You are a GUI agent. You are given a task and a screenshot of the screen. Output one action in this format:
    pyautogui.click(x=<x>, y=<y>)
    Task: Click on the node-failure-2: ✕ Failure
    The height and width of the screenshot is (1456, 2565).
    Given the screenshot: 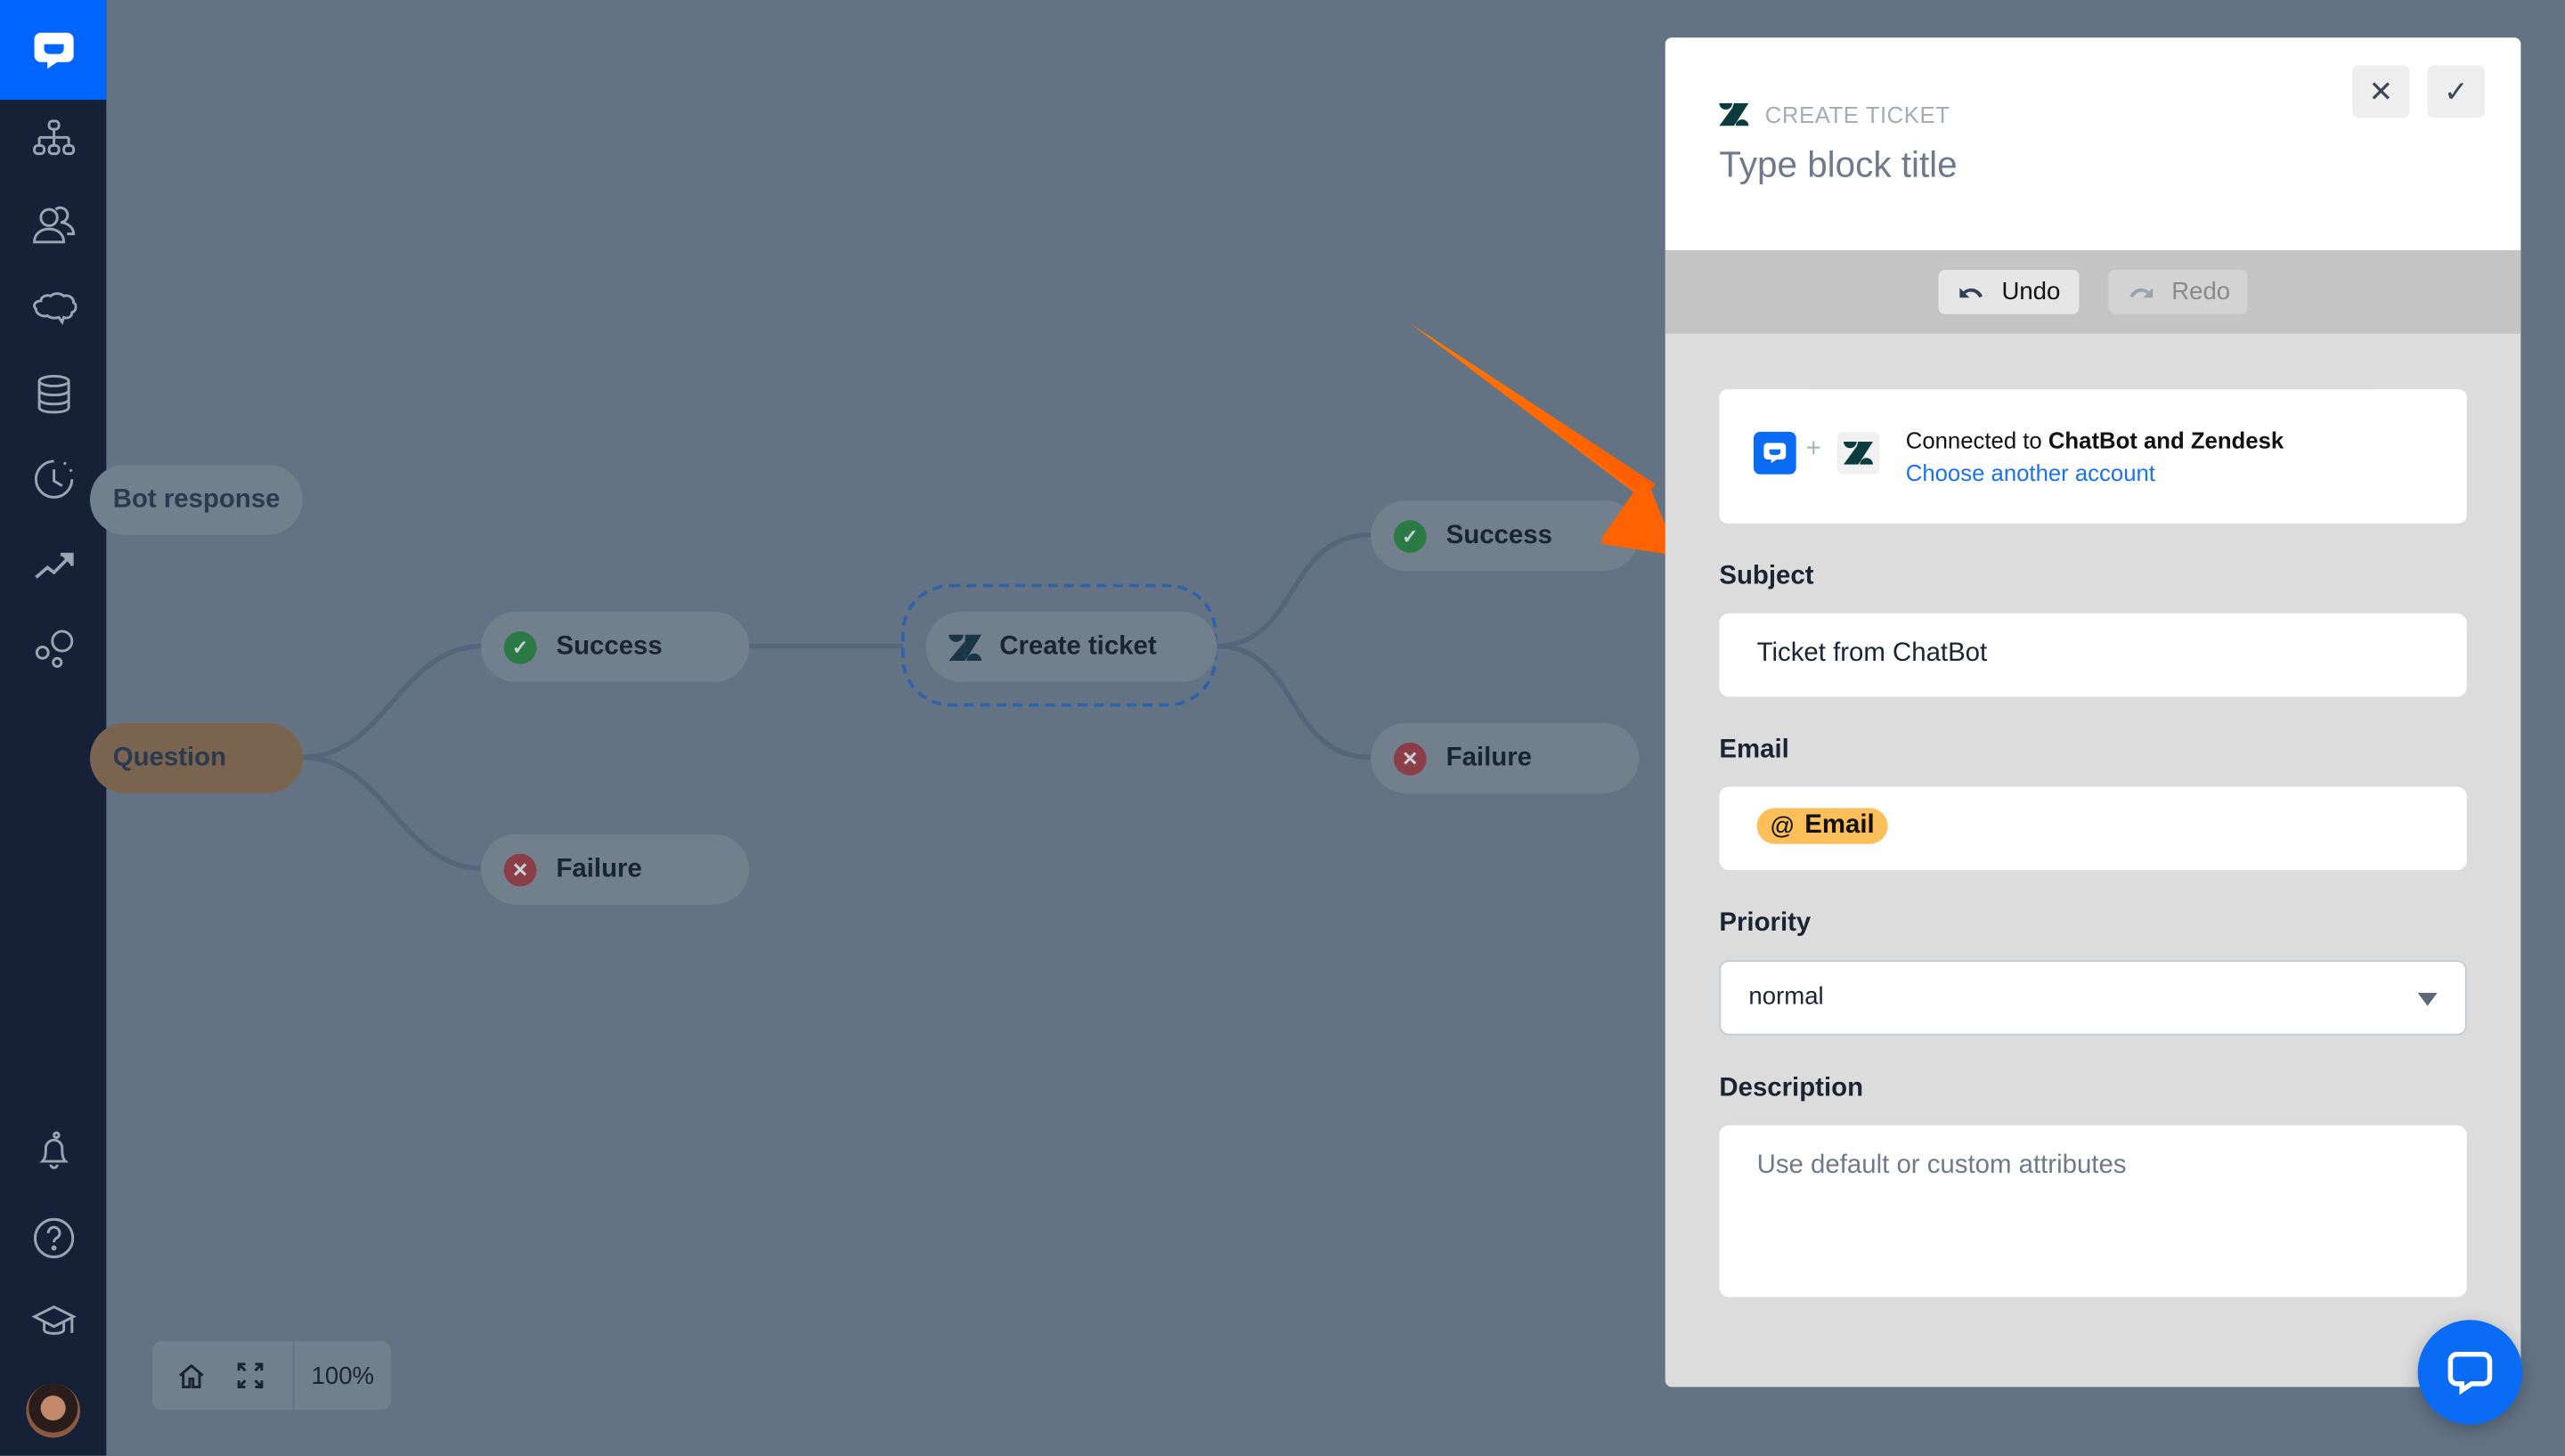 What is the action you would take?
    pyautogui.click(x=1505, y=757)
    